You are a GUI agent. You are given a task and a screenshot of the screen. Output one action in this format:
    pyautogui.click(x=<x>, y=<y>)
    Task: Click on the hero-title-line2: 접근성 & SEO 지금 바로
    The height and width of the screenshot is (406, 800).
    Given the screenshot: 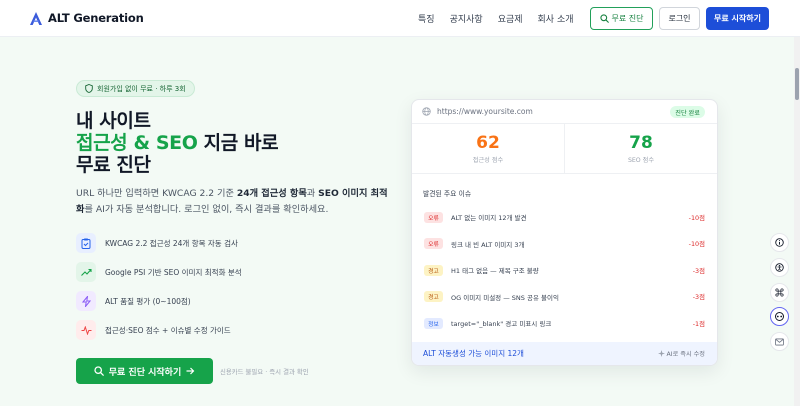 What is the action you would take?
    pyautogui.click(x=177, y=143)
    